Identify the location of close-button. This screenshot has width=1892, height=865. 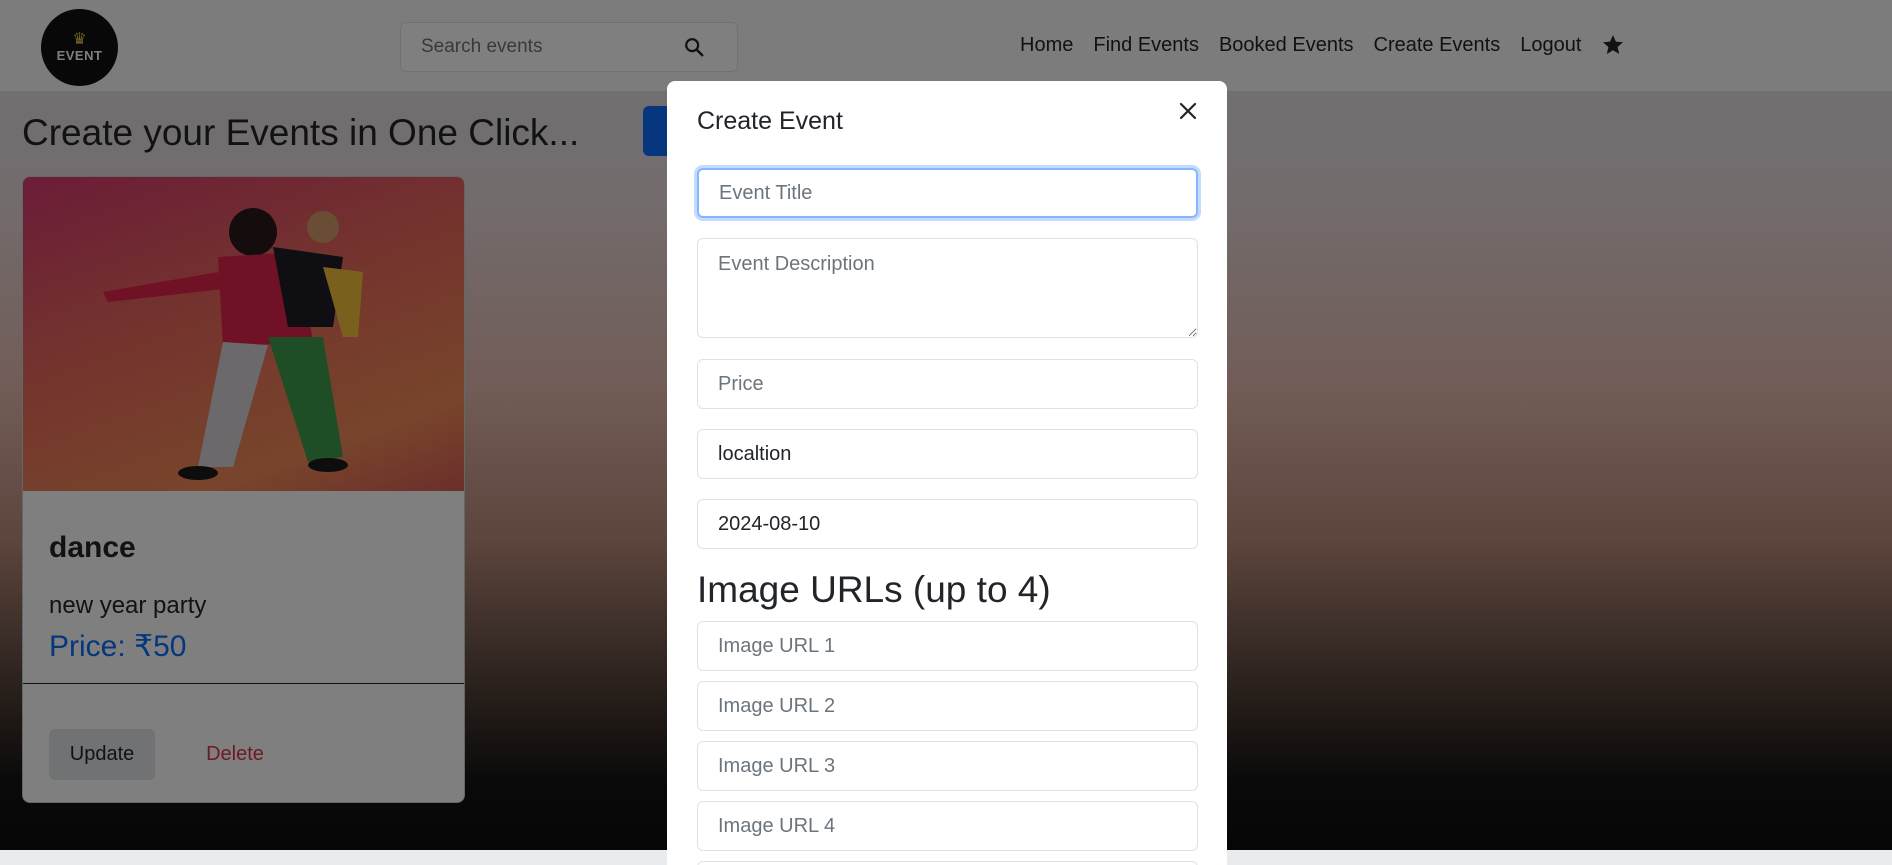
(1188, 111).